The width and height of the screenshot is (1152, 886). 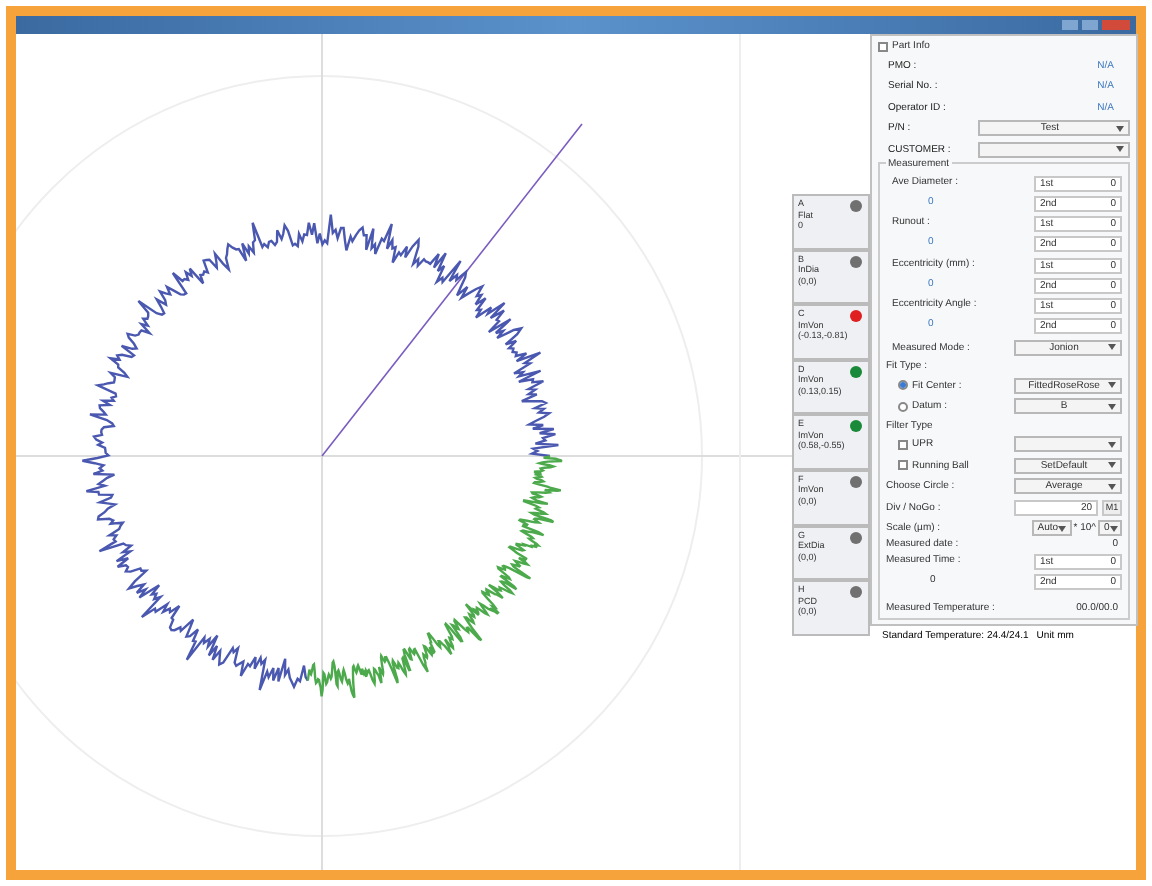 I want to click on filter-dropdown, so click(x=1068, y=444).